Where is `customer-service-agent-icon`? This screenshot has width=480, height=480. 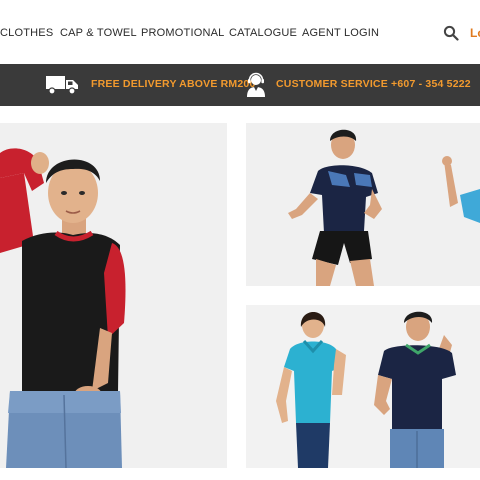 customer-service-agent-icon is located at coordinates (256, 84).